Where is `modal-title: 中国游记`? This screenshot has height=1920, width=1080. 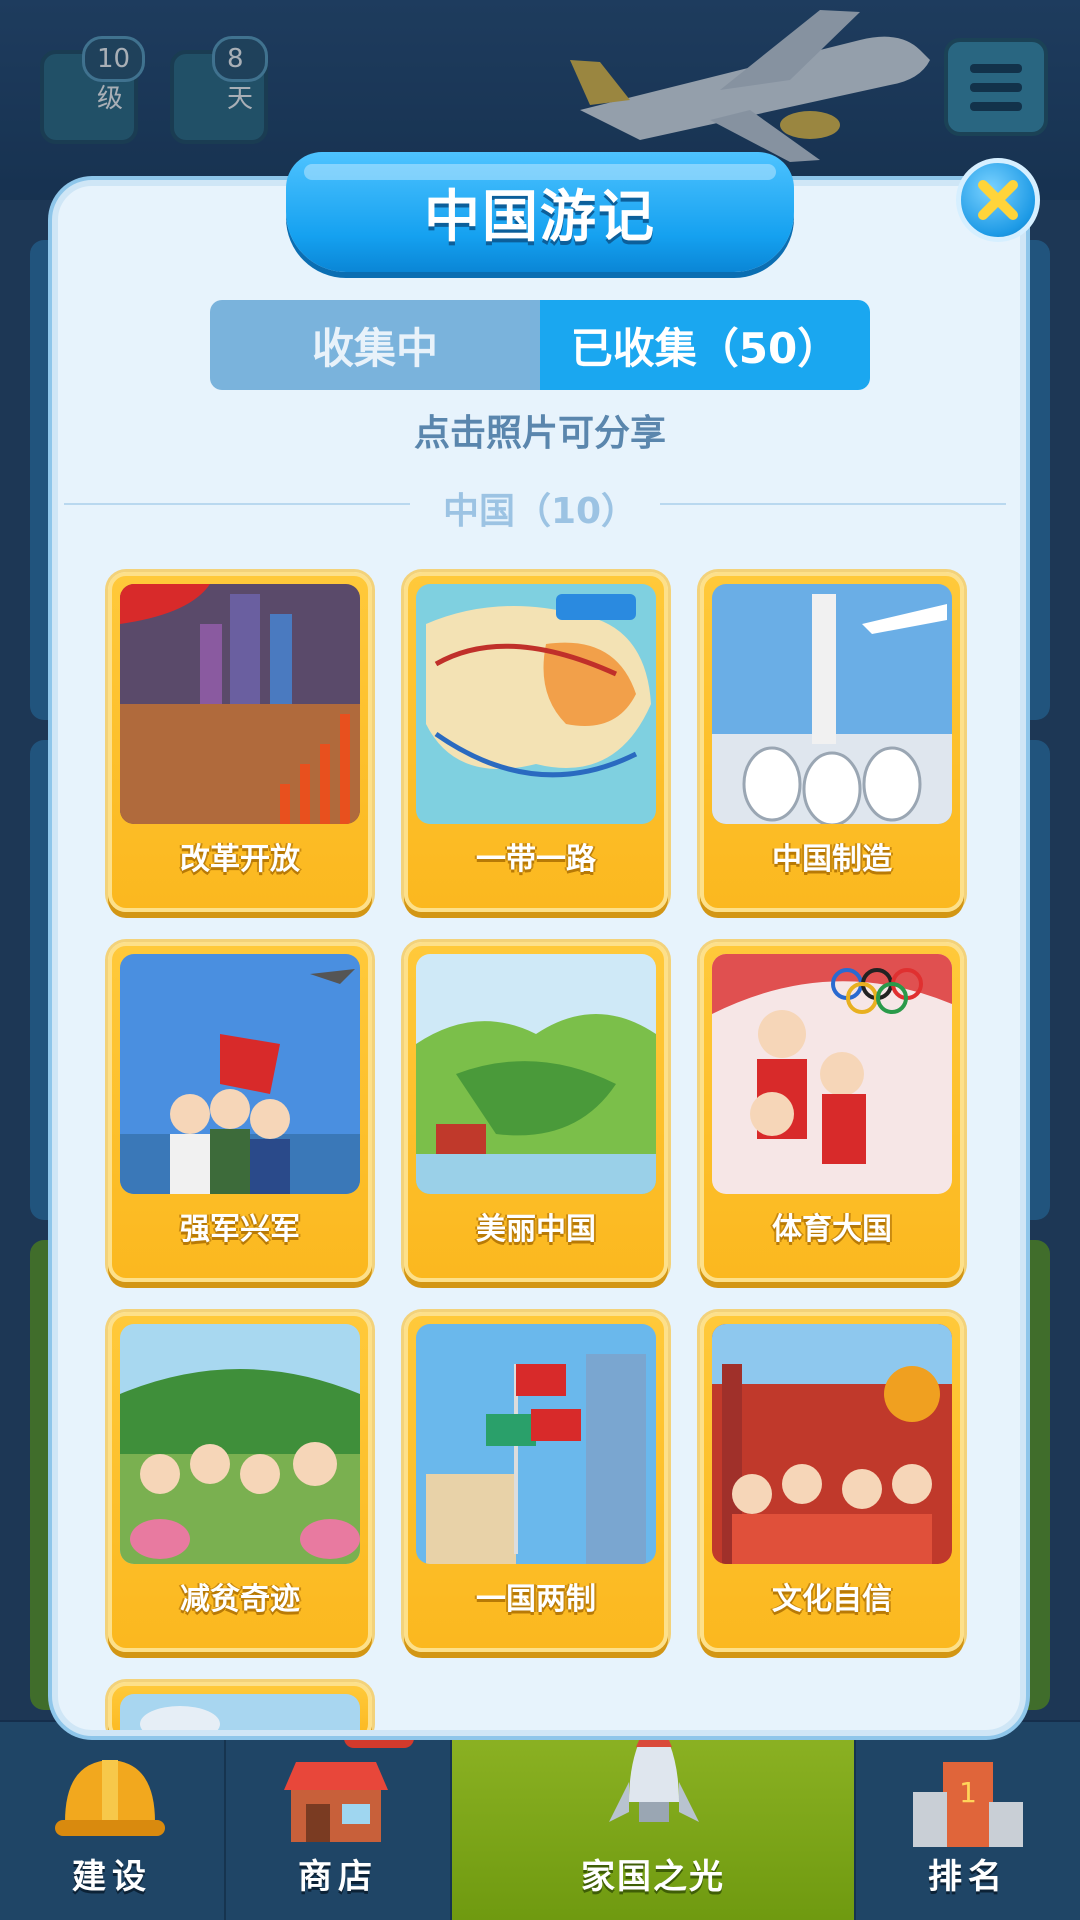 modal-title: 中国游记 is located at coordinates (540, 217).